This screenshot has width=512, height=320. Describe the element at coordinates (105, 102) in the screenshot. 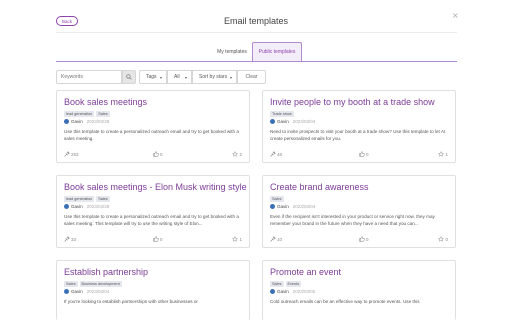

I see `template-title: Book sales meetings` at that location.